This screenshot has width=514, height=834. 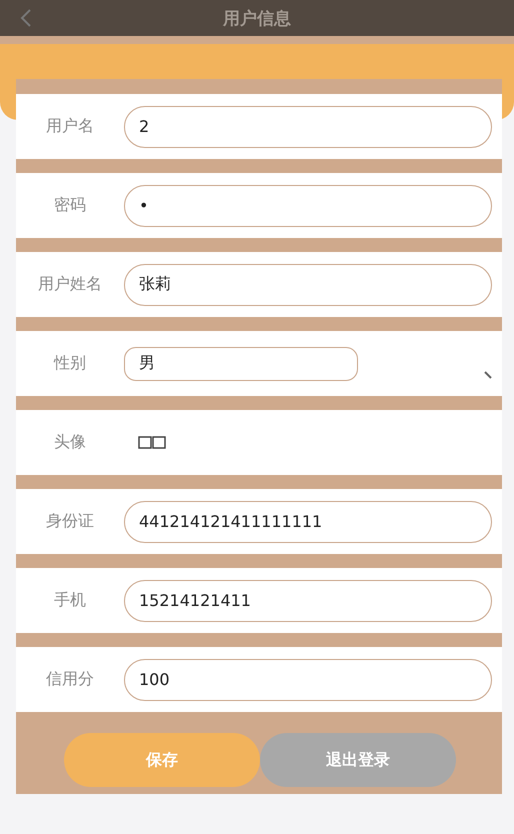 What do you see at coordinates (70, 126) in the screenshot?
I see `field-label: 用户名` at bounding box center [70, 126].